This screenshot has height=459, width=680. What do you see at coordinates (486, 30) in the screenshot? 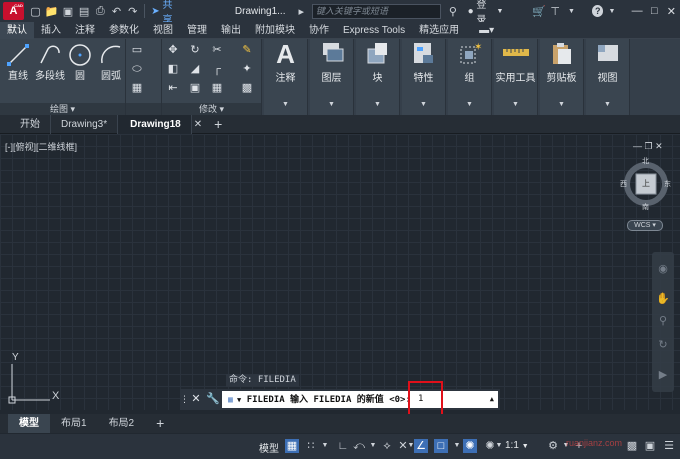
I see `ribbon-toggle-icon: ▬▾` at bounding box center [486, 30].